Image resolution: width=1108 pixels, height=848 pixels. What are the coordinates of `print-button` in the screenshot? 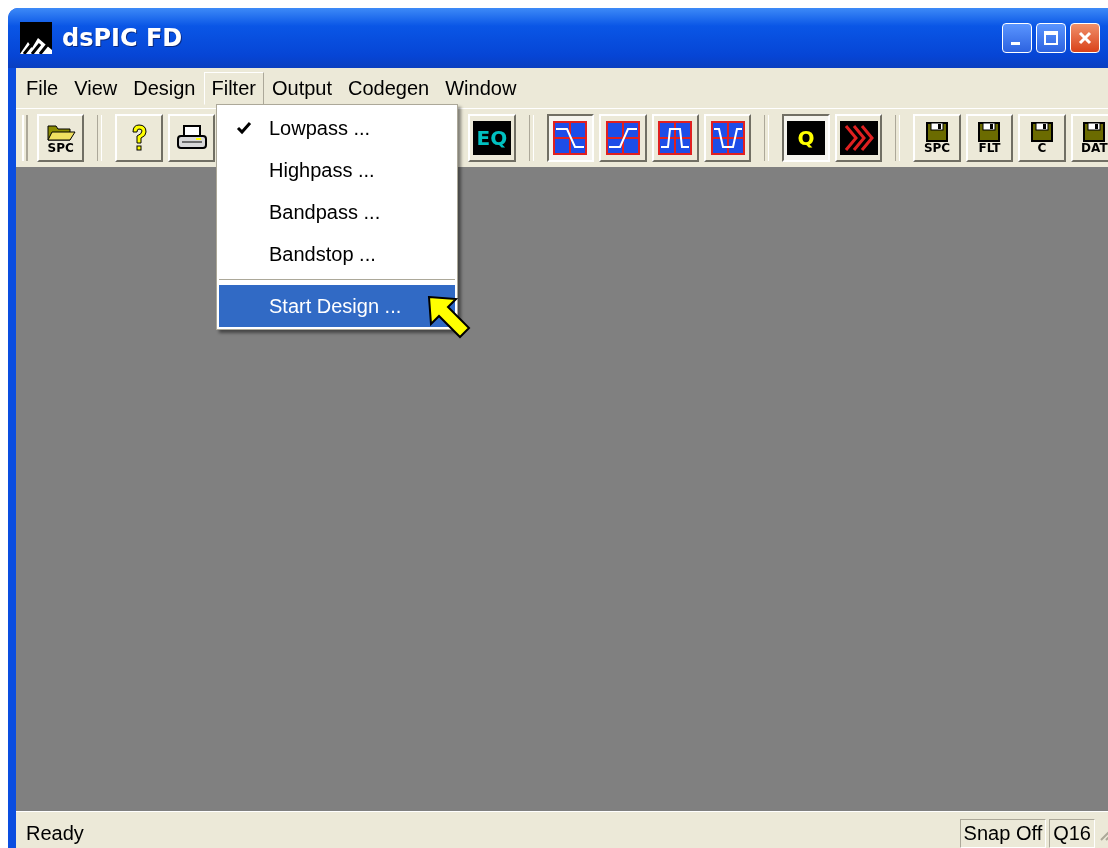 It's located at (191, 138).